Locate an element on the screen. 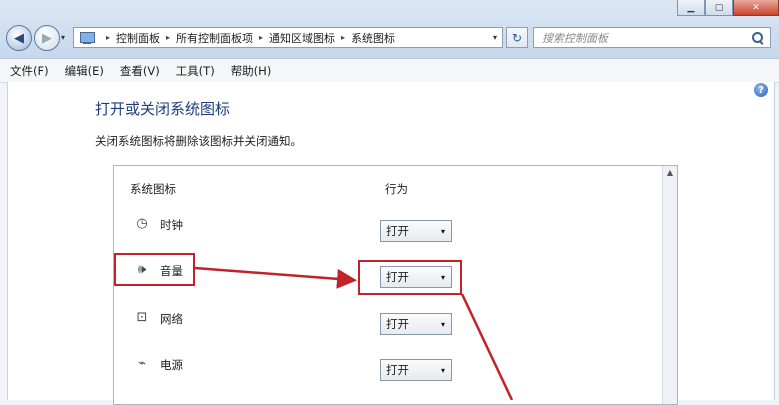 This screenshot has height=405, width=779. annotation-arrows is located at coordinates (354, 333).